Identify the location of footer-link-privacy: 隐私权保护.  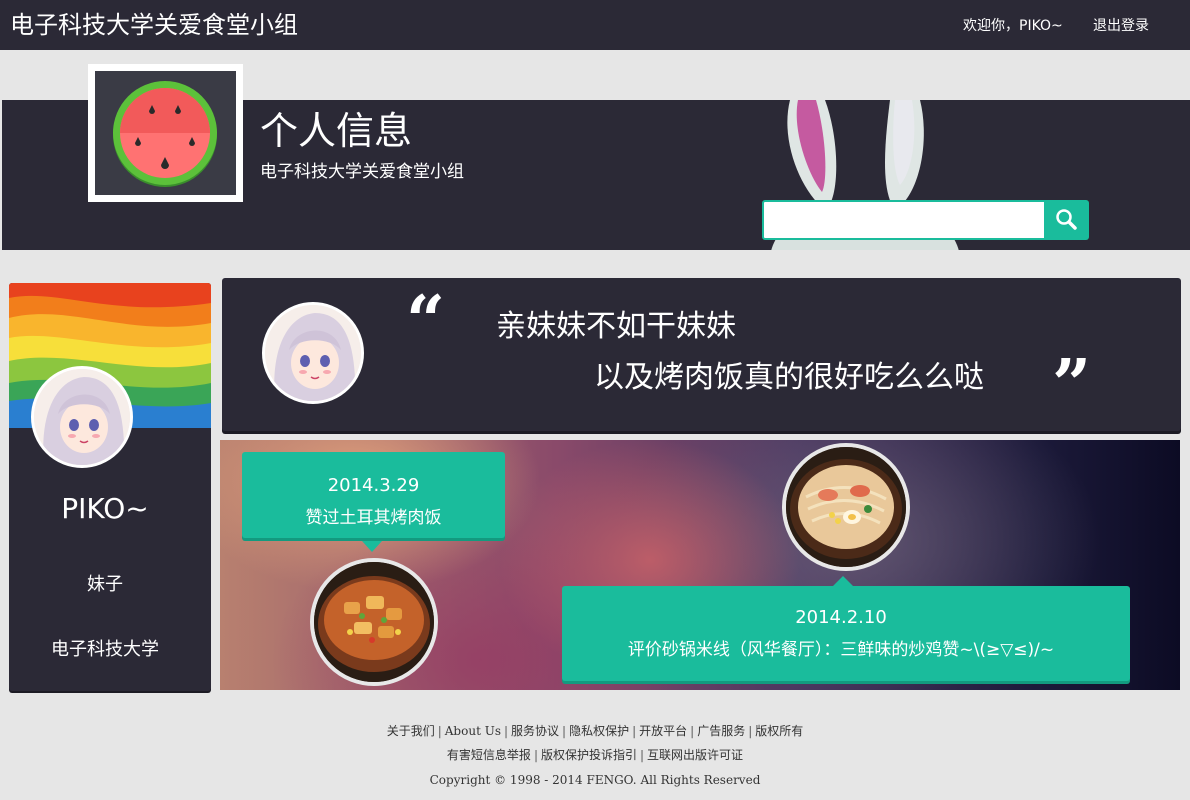
(599, 731).